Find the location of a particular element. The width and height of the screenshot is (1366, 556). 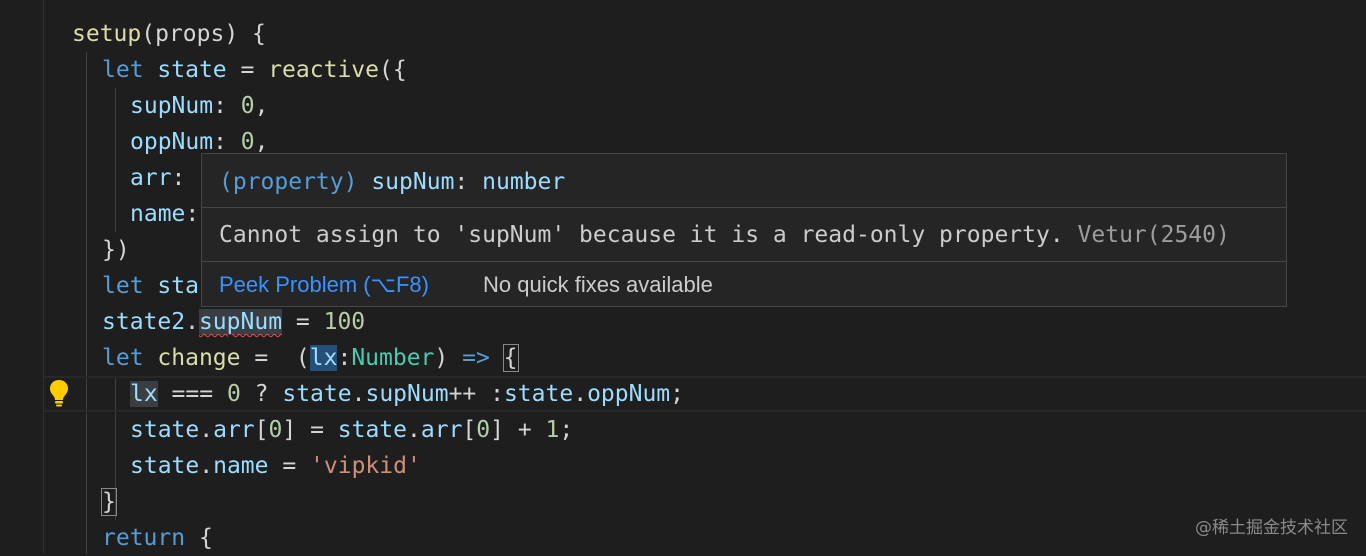

code-line-13: state.name = 'vipkid' is located at coordinates (275, 466).